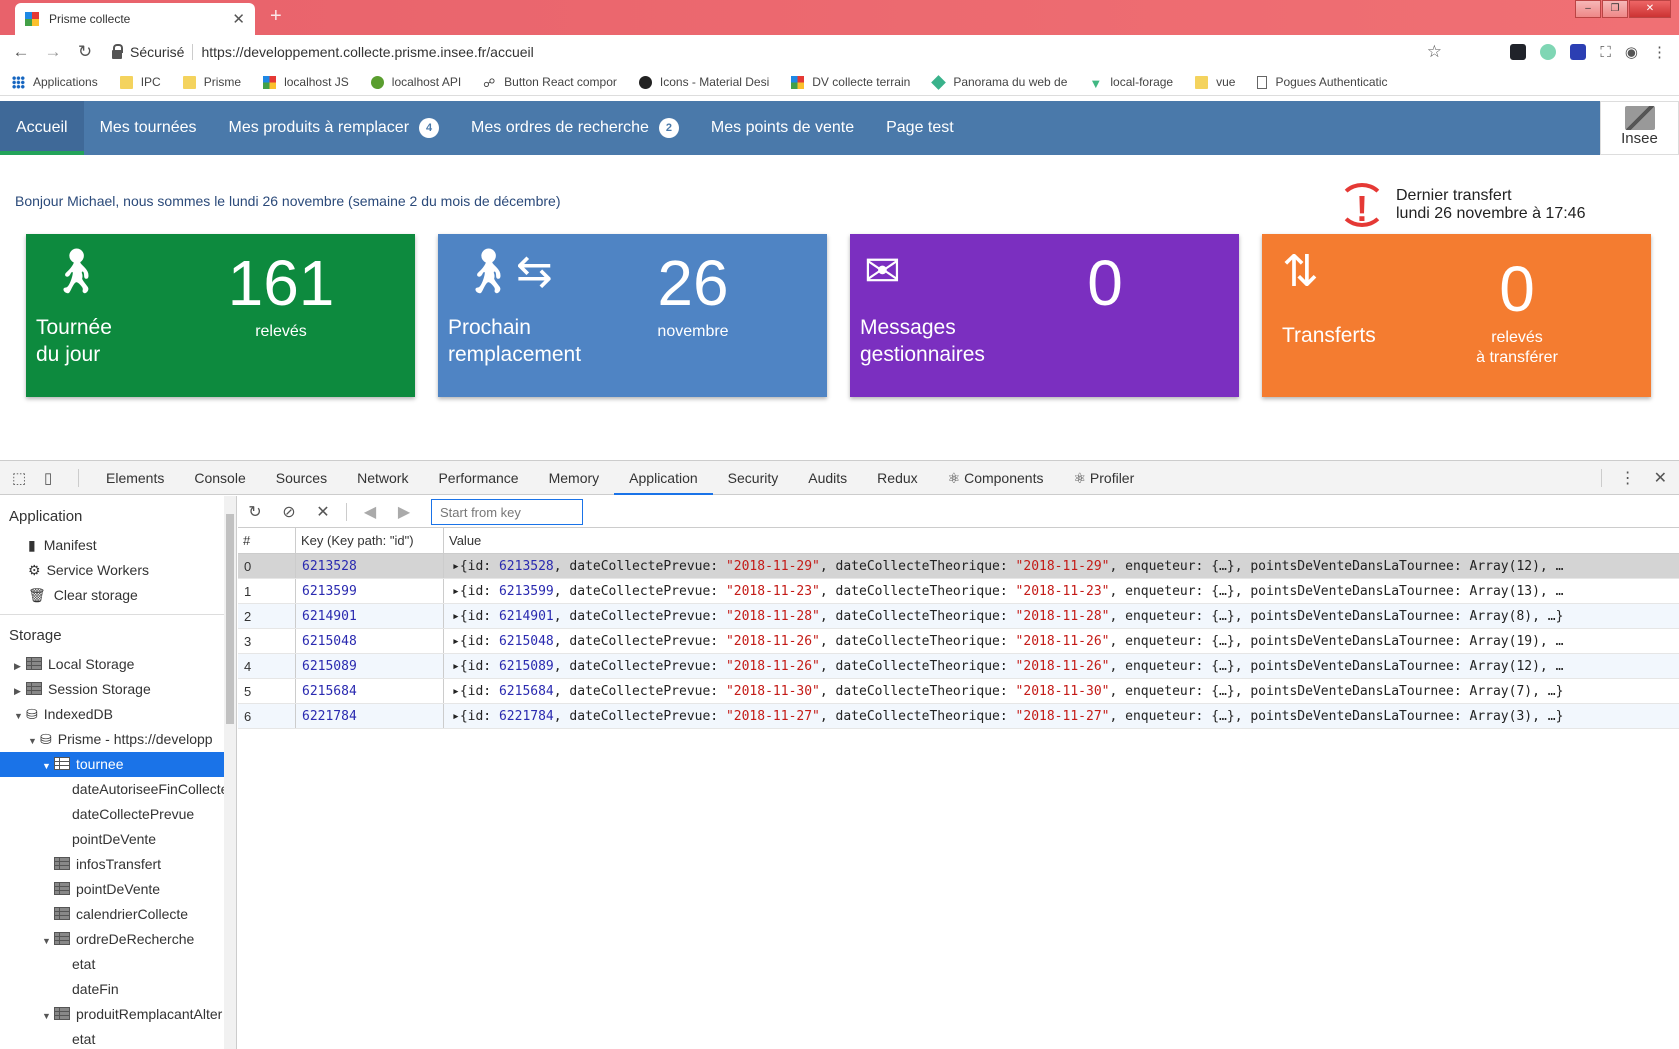 The width and height of the screenshot is (1679, 1049). What do you see at coordinates (1548, 52) in the screenshot?
I see `vue-devtools-icon` at bounding box center [1548, 52].